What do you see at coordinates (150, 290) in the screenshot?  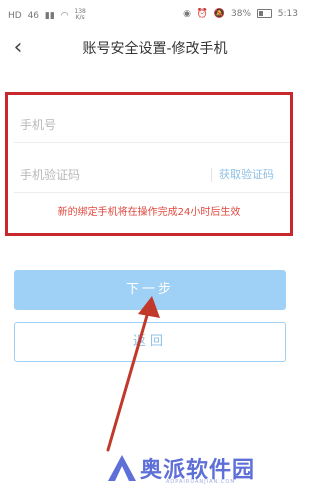 I see `next-button: 下一步` at bounding box center [150, 290].